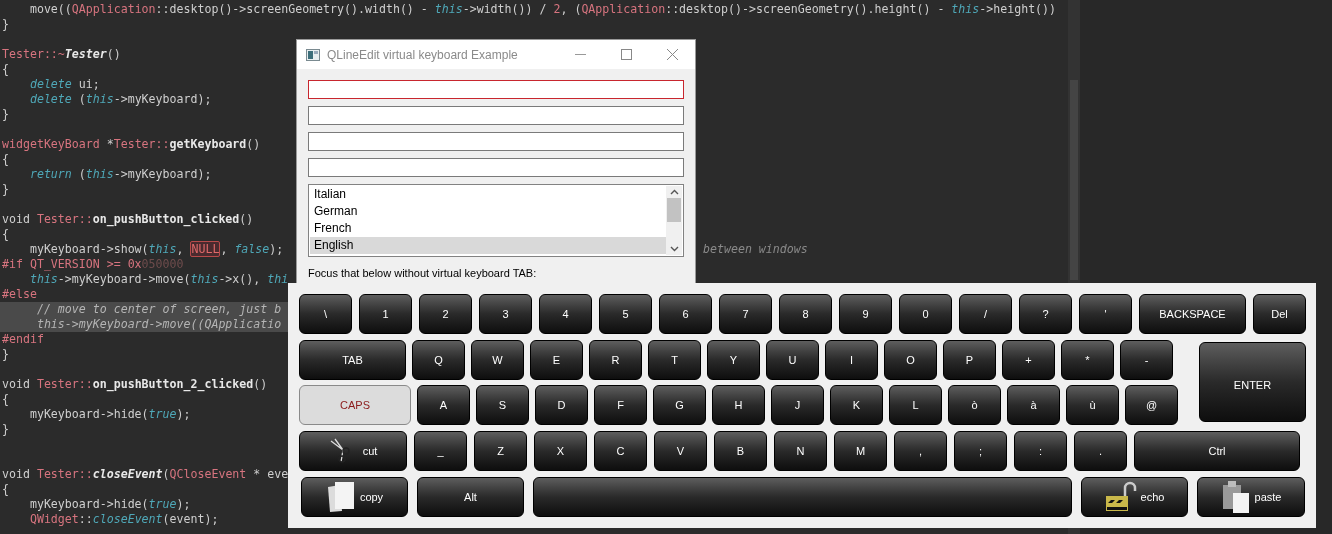 This screenshot has width=1332, height=534. I want to click on key: 6, so click(685, 314).